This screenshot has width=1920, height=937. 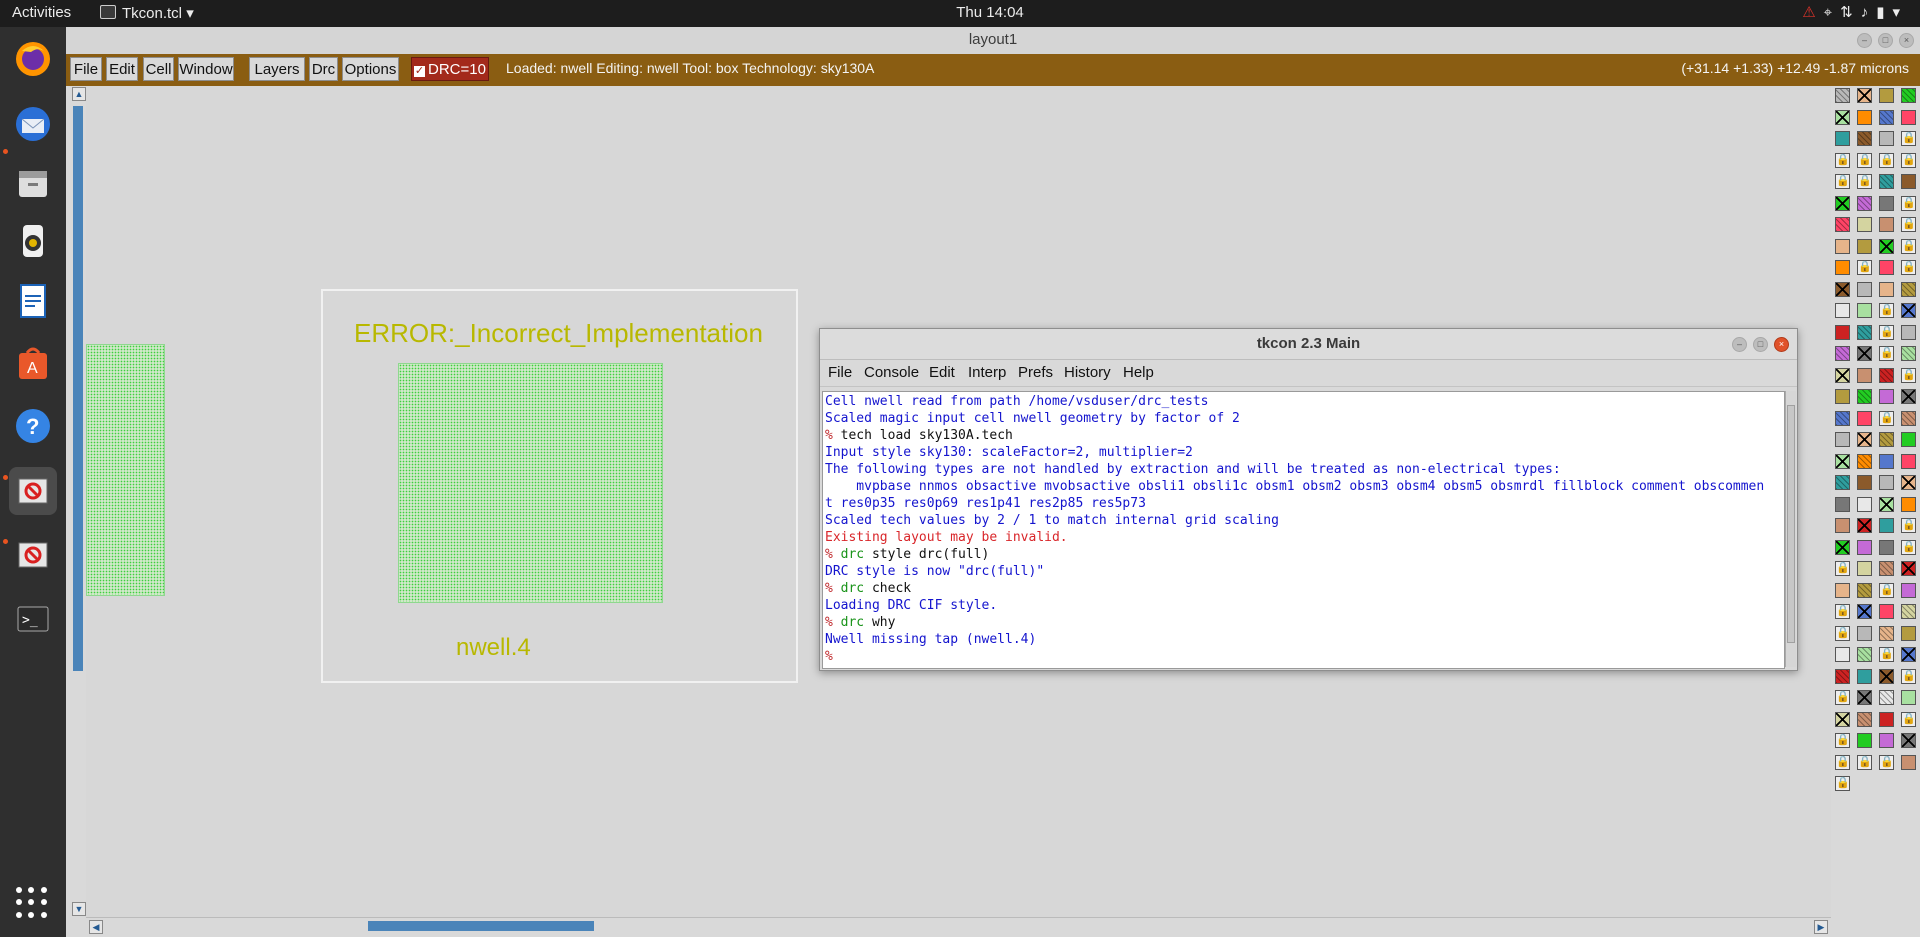 I want to click on nwell-layer-box, so click(x=530, y=483).